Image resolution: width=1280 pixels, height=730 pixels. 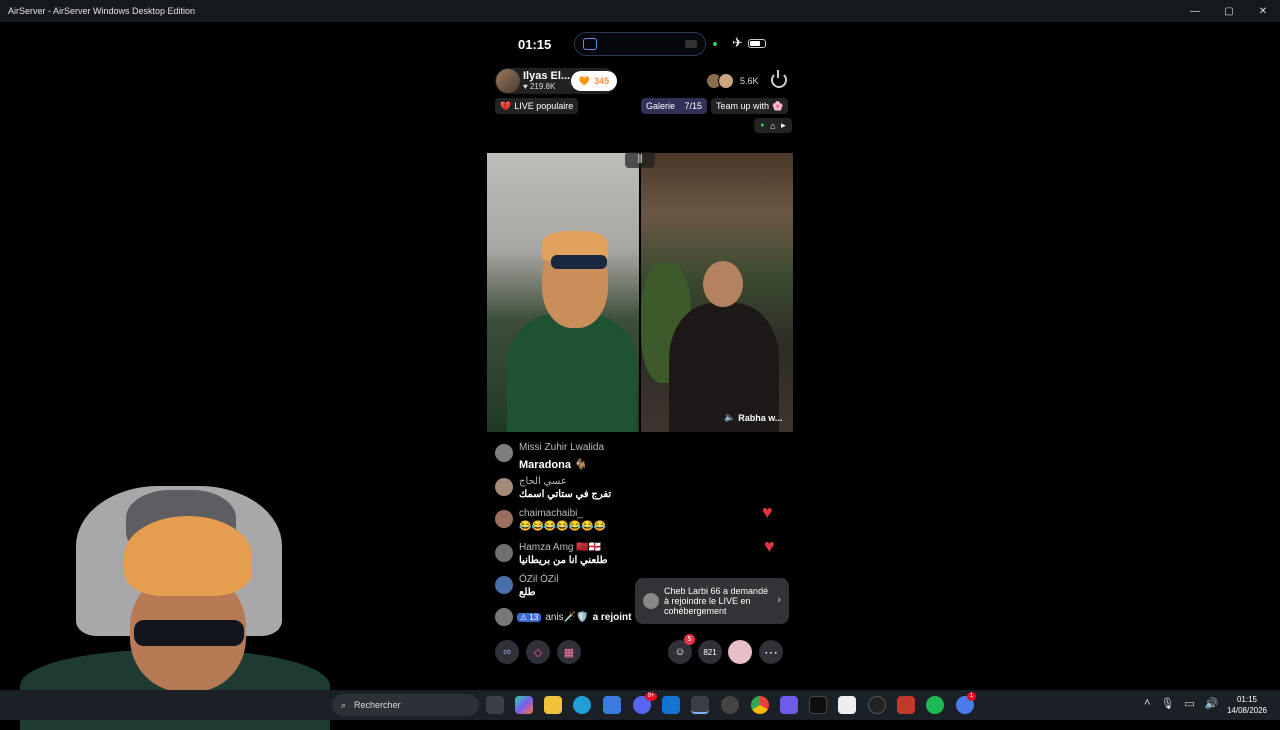 I want to click on taskbar-search: ⌕ Rechercher, so click(x=405, y=705).